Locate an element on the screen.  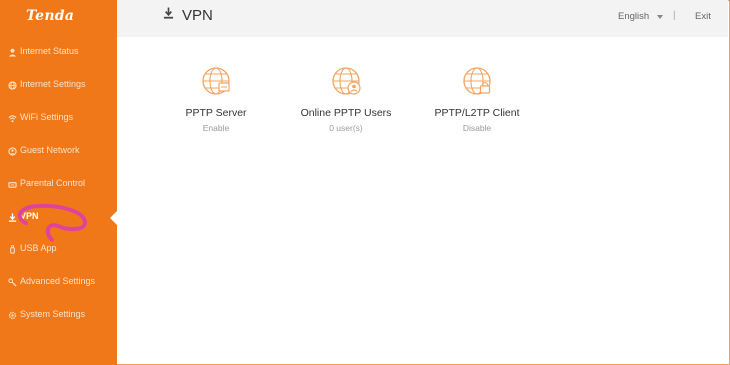
sidebar-item-label: WiFi Settings is located at coordinates (47, 117).